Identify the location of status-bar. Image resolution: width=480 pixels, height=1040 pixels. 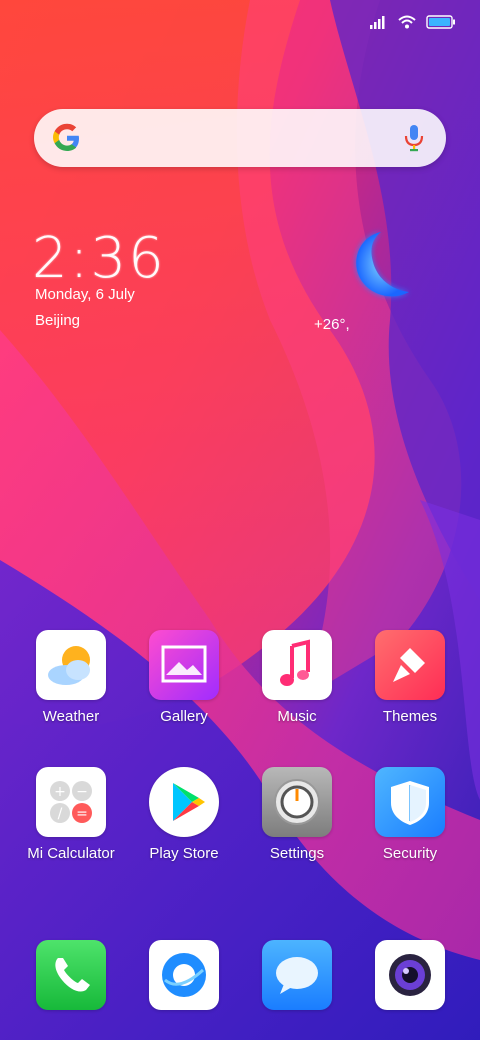
(413, 22).